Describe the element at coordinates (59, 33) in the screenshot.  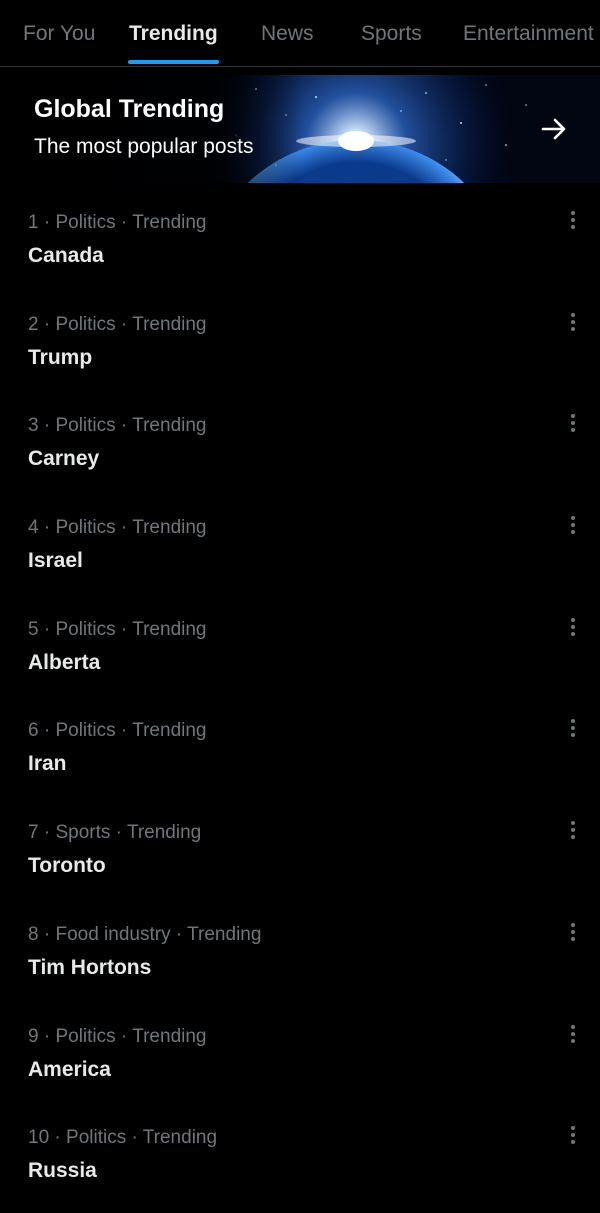
I see `tab-for-you: For You` at that location.